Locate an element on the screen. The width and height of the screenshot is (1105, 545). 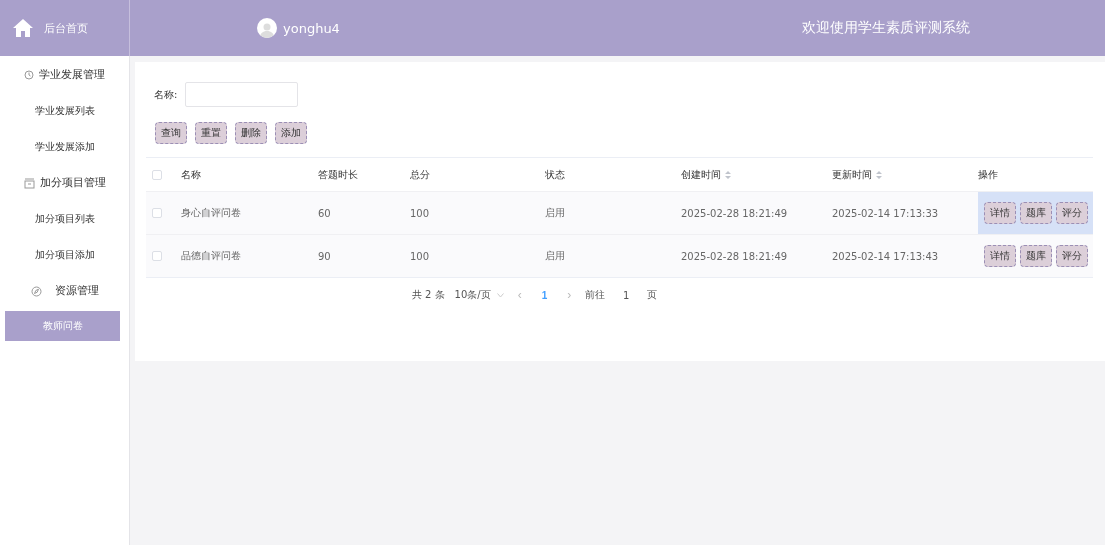
avatar-icon is located at coordinates (267, 28).